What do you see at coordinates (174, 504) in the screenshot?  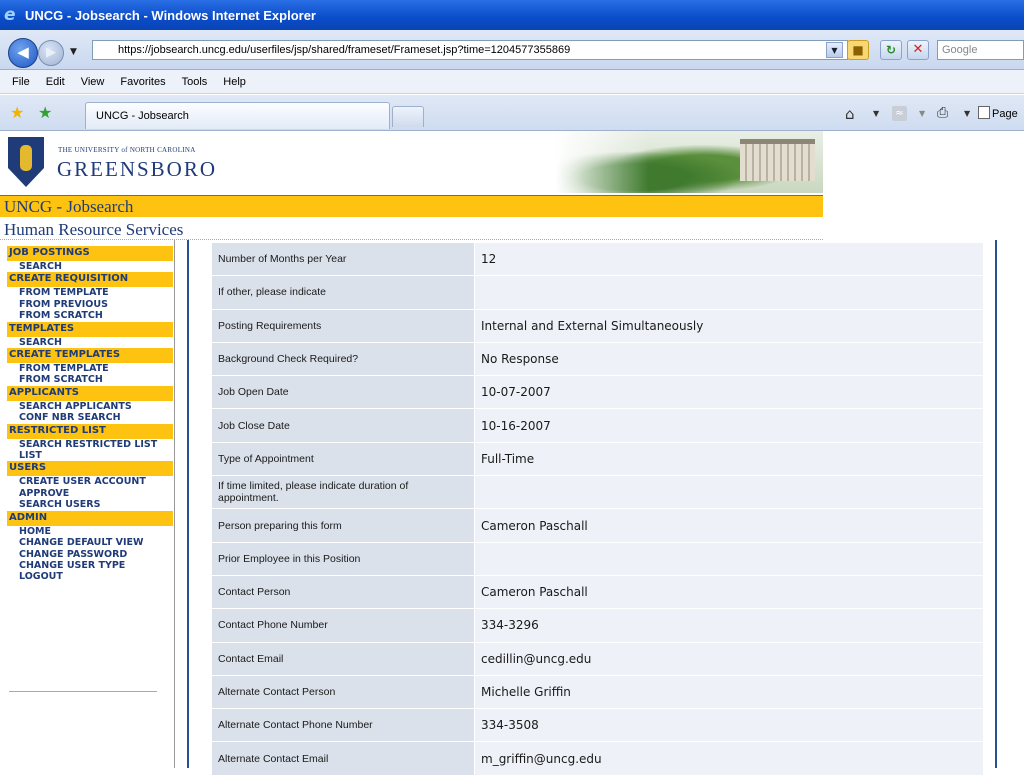 I see `frame-divider` at bounding box center [174, 504].